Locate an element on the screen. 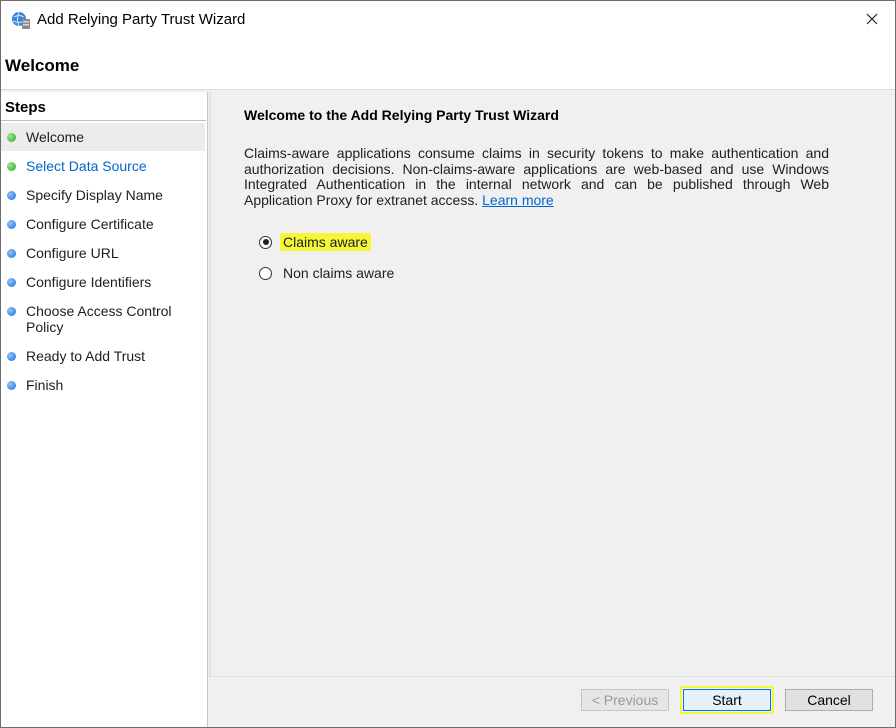 The width and height of the screenshot is (896, 728). step-label: Configure URL is located at coordinates (72, 253).